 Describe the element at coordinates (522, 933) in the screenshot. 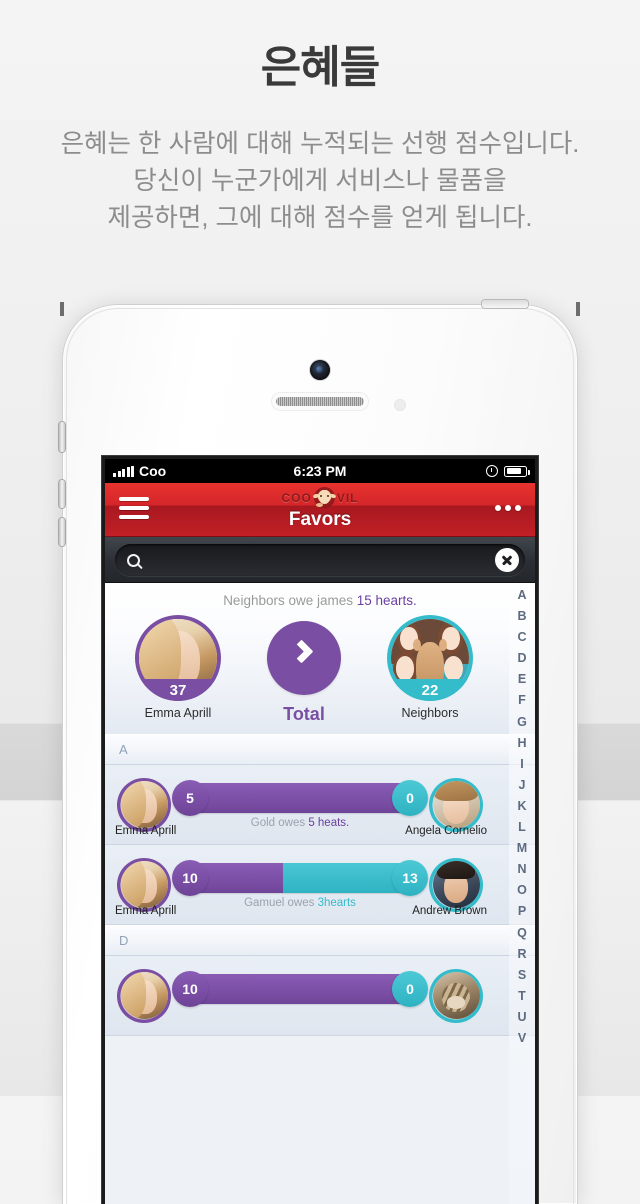

I see `index-letter: Q` at that location.